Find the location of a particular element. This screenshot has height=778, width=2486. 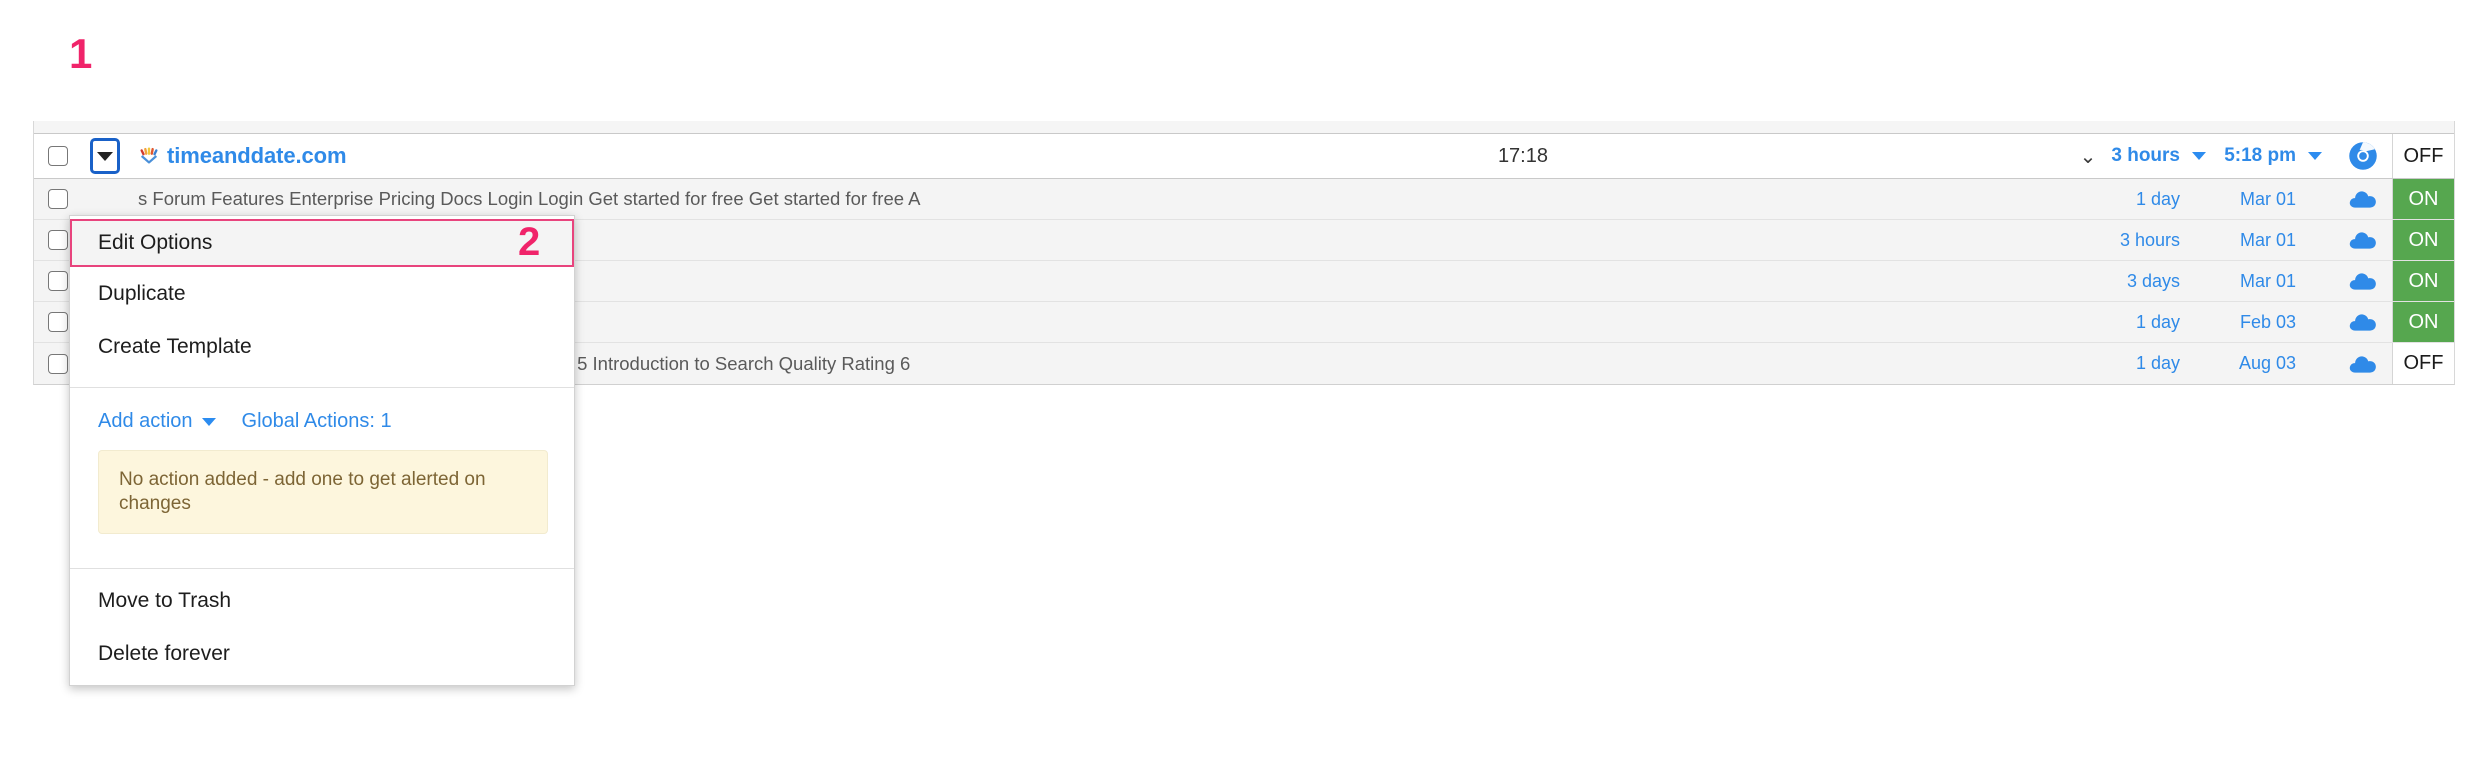

row-time-value: 17:18 is located at coordinates (1522, 155).